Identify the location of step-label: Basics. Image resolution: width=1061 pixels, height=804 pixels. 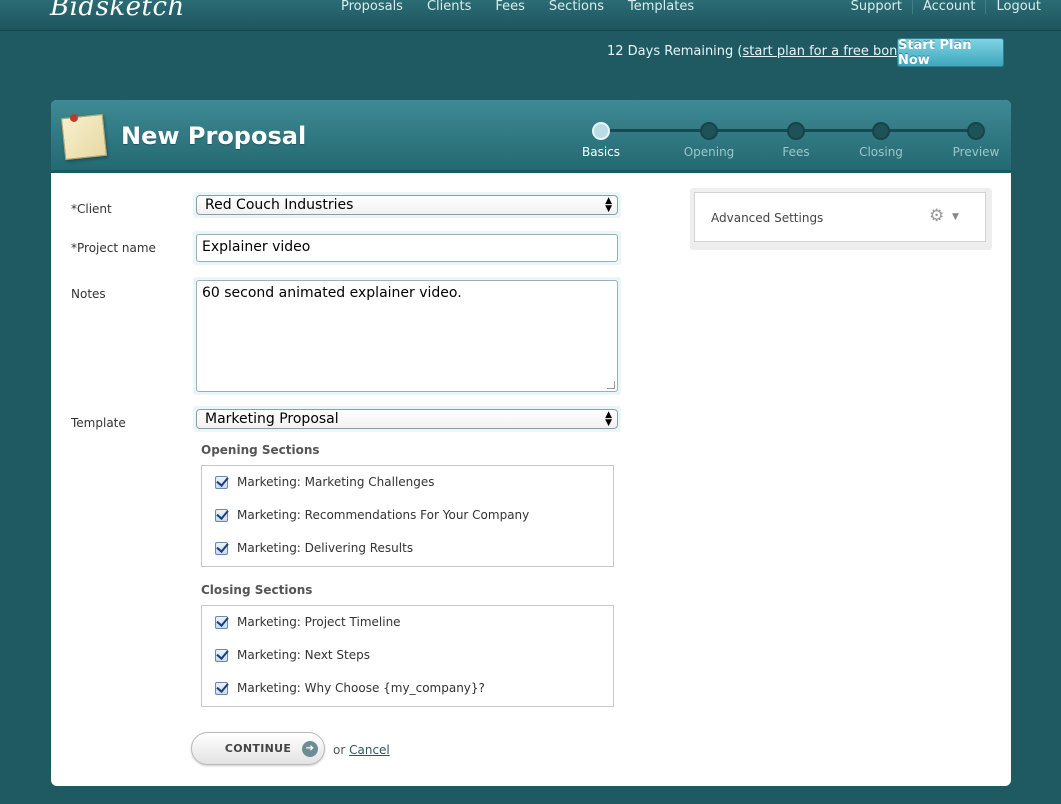
(601, 152).